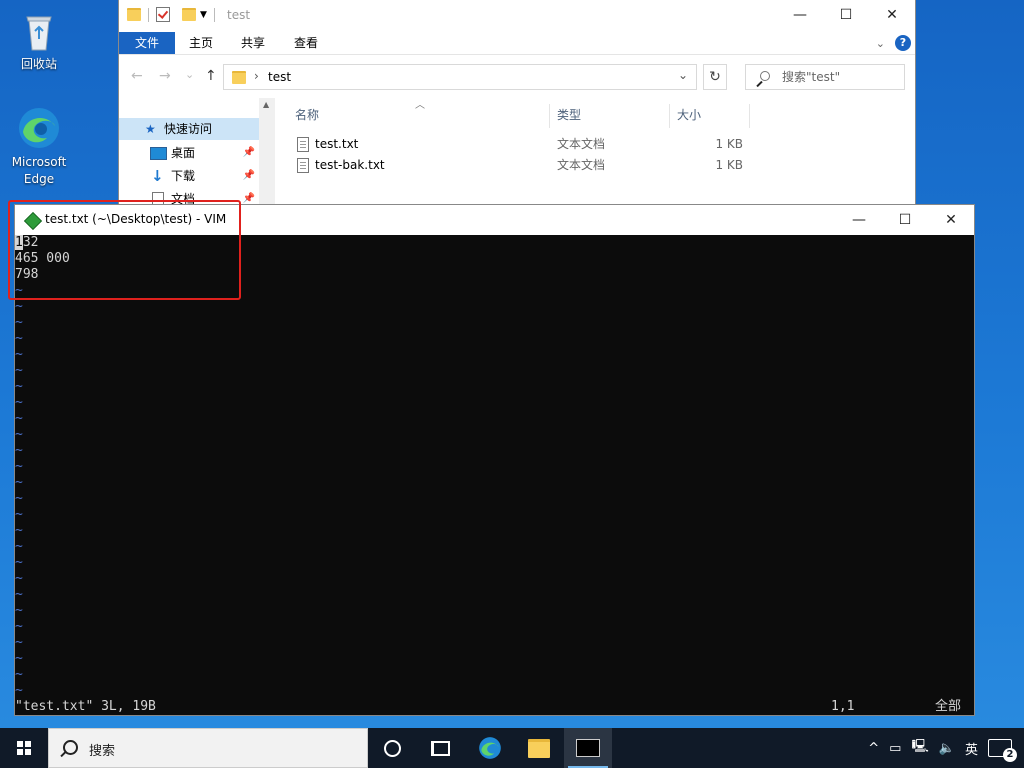  I want to click on file-name: test-bak.txt, so click(350, 165).